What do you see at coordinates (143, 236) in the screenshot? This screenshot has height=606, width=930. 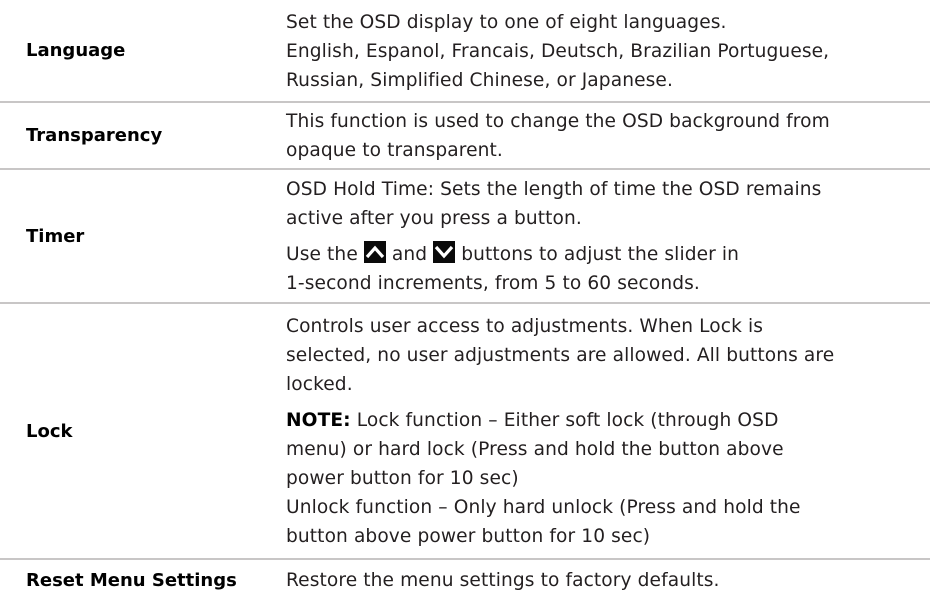 I see `label-timer: Timer` at bounding box center [143, 236].